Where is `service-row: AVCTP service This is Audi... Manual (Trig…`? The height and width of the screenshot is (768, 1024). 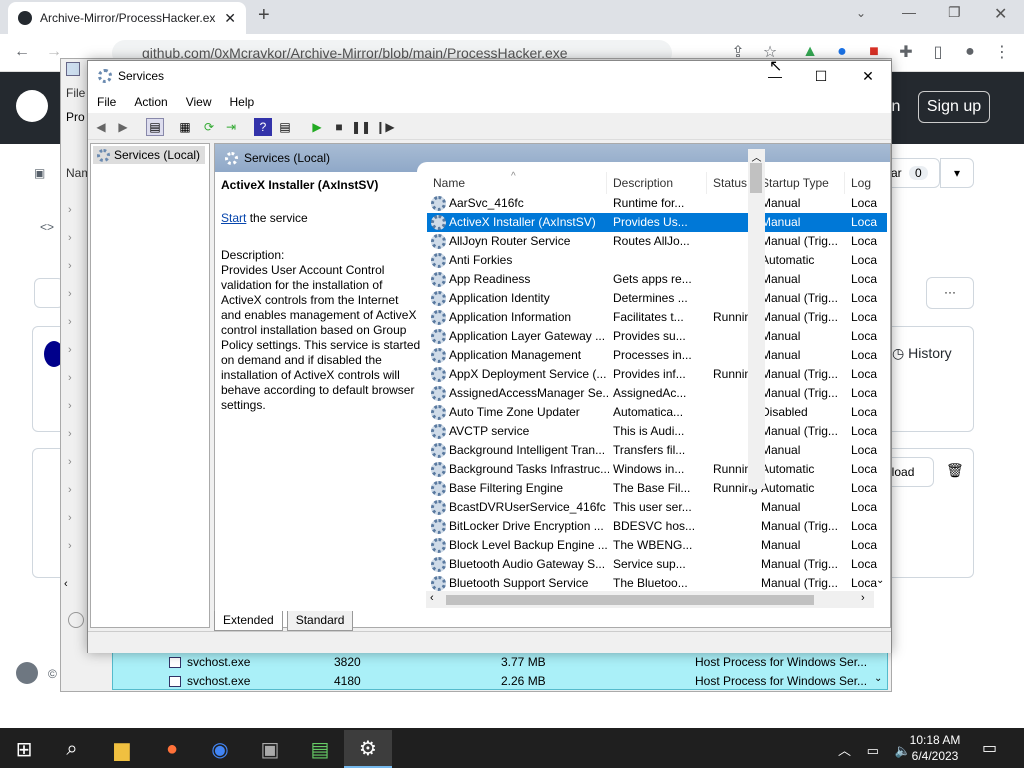
service-row: AVCTP service This is Audi... Manual (Trig… is located at coordinates (657, 431).